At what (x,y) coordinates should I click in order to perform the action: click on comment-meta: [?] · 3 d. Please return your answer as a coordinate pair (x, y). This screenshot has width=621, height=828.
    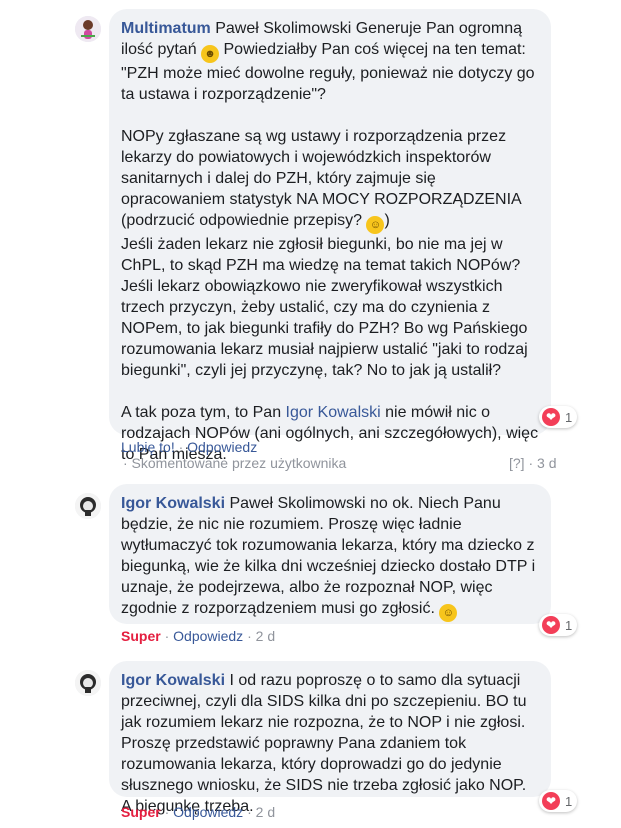
    Looking at the image, I should click on (533, 463).